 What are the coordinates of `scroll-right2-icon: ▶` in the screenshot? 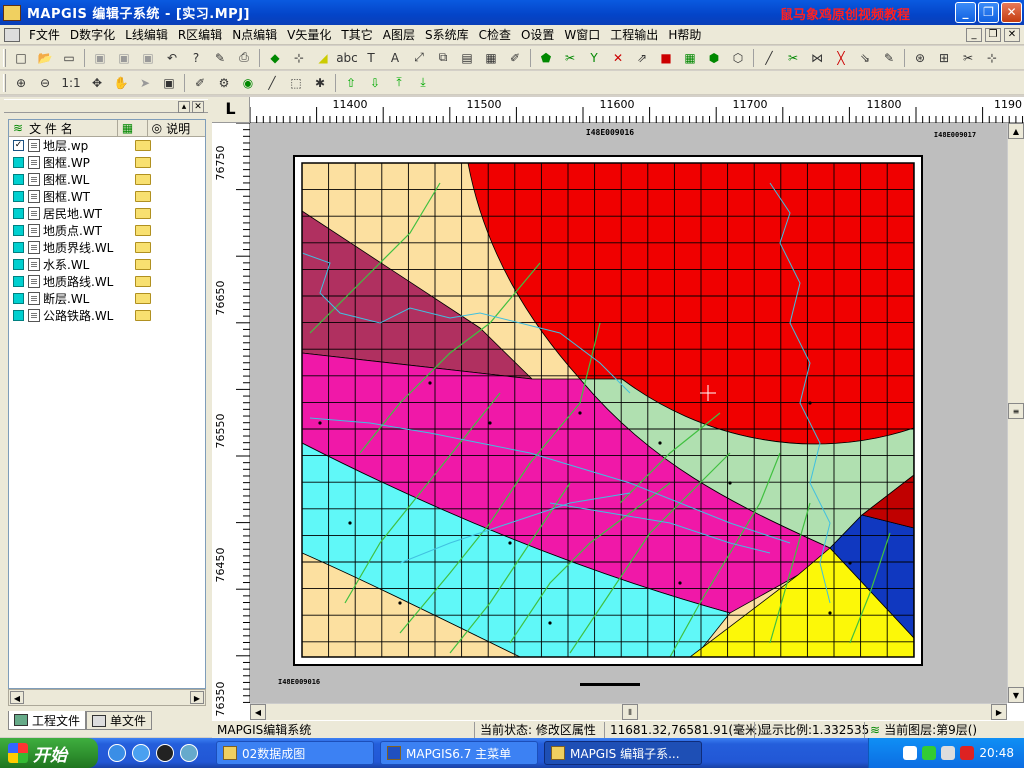 It's located at (999, 712).